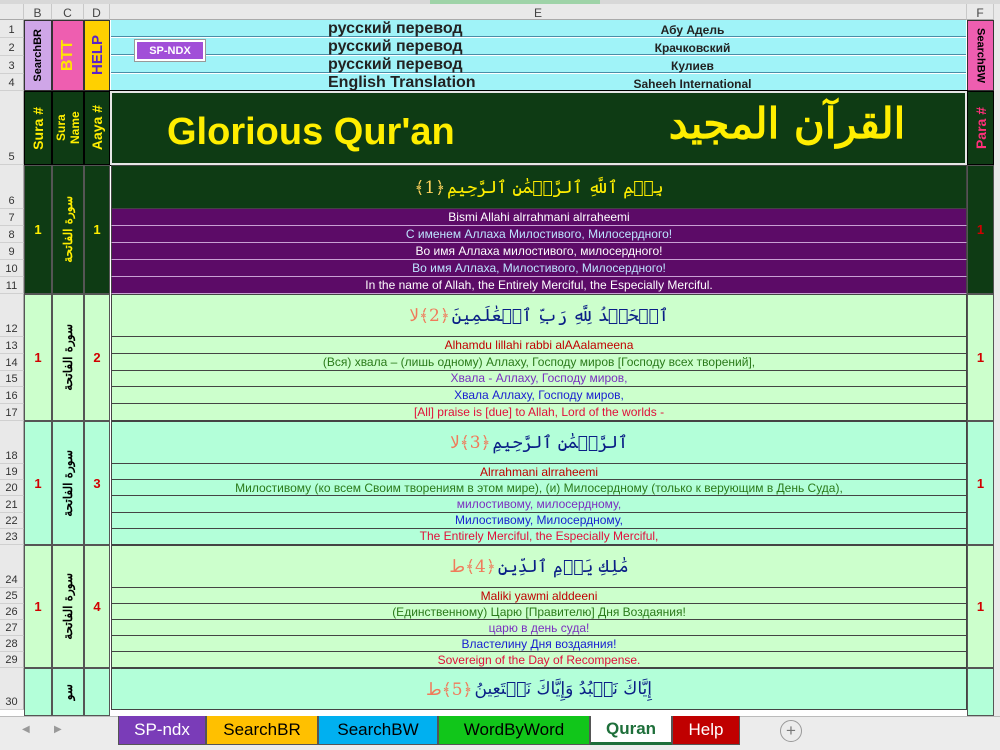 Image resolution: width=1000 pixels, height=750 pixels. What do you see at coordinates (12, 566) in the screenshot?
I see `row-number: 24` at bounding box center [12, 566].